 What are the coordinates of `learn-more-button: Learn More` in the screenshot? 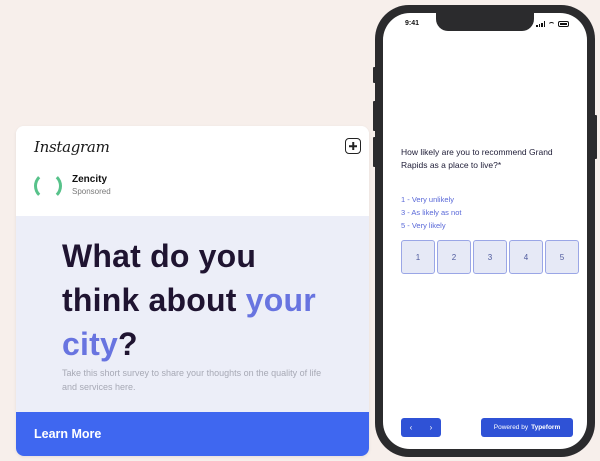 It's located at (192, 434).